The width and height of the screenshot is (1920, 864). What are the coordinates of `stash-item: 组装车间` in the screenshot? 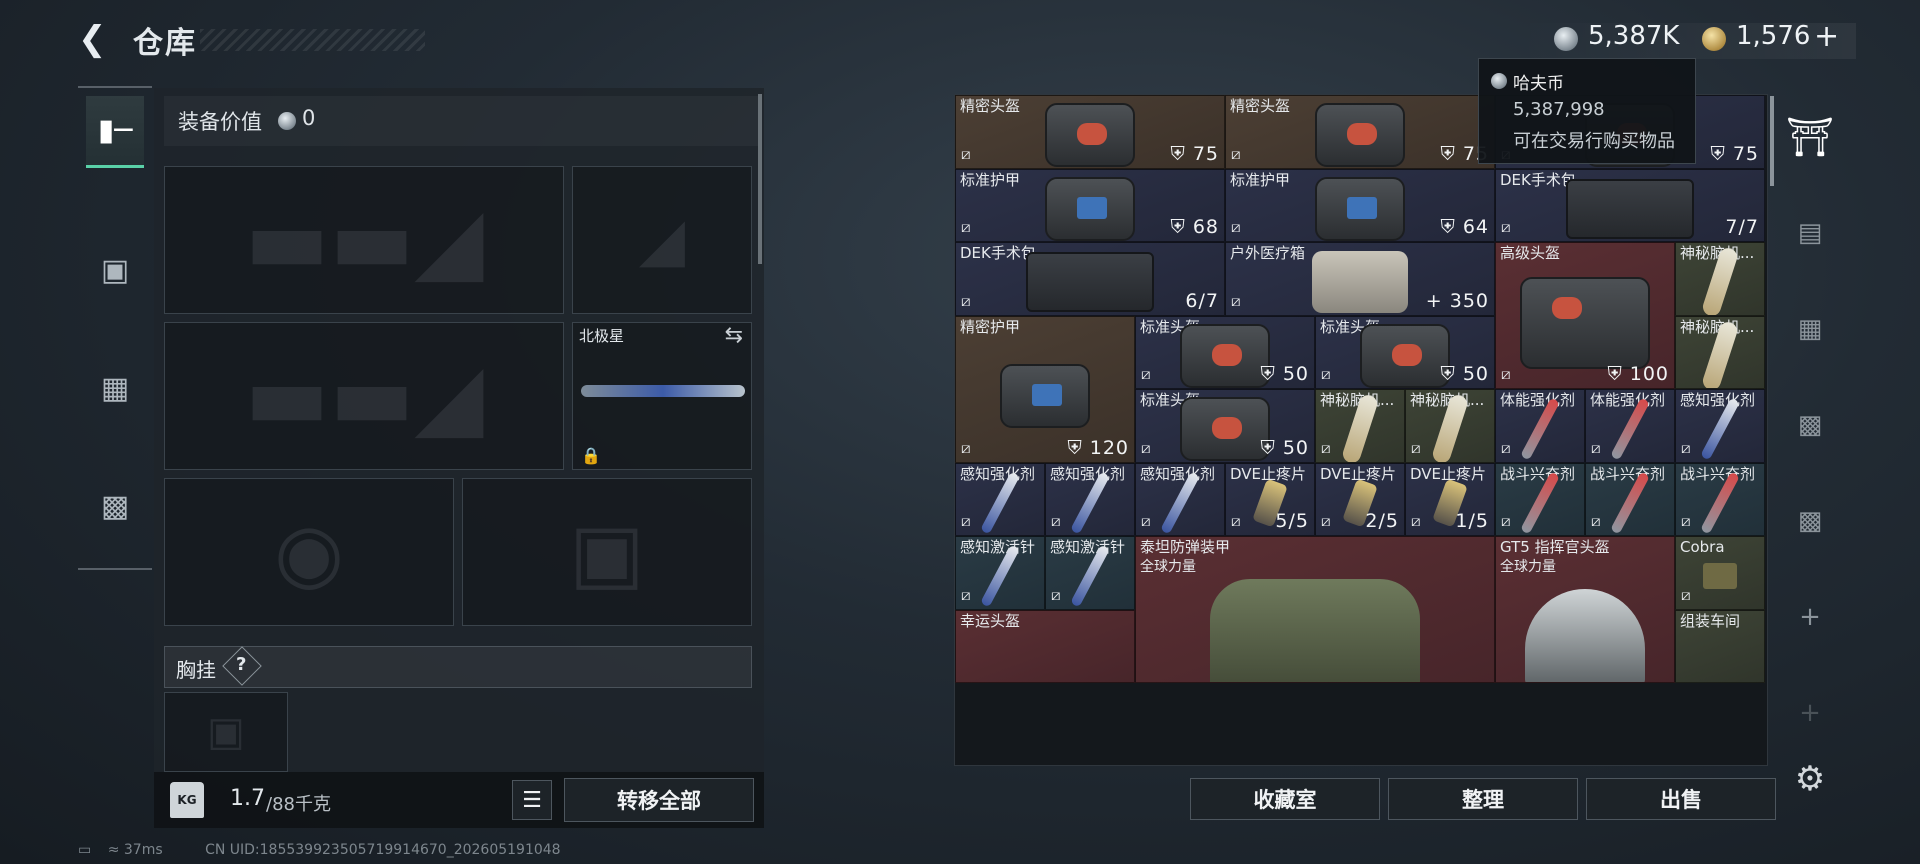 It's located at (1720, 646).